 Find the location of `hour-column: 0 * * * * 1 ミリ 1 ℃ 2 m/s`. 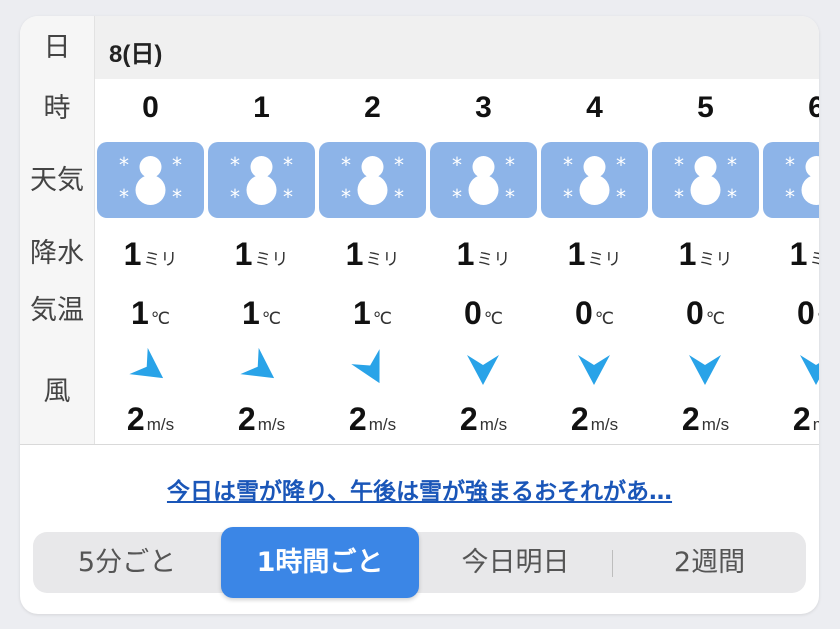

hour-column: 0 * * * * 1 ミリ 1 ℃ 2 m/s is located at coordinates (150, 261).